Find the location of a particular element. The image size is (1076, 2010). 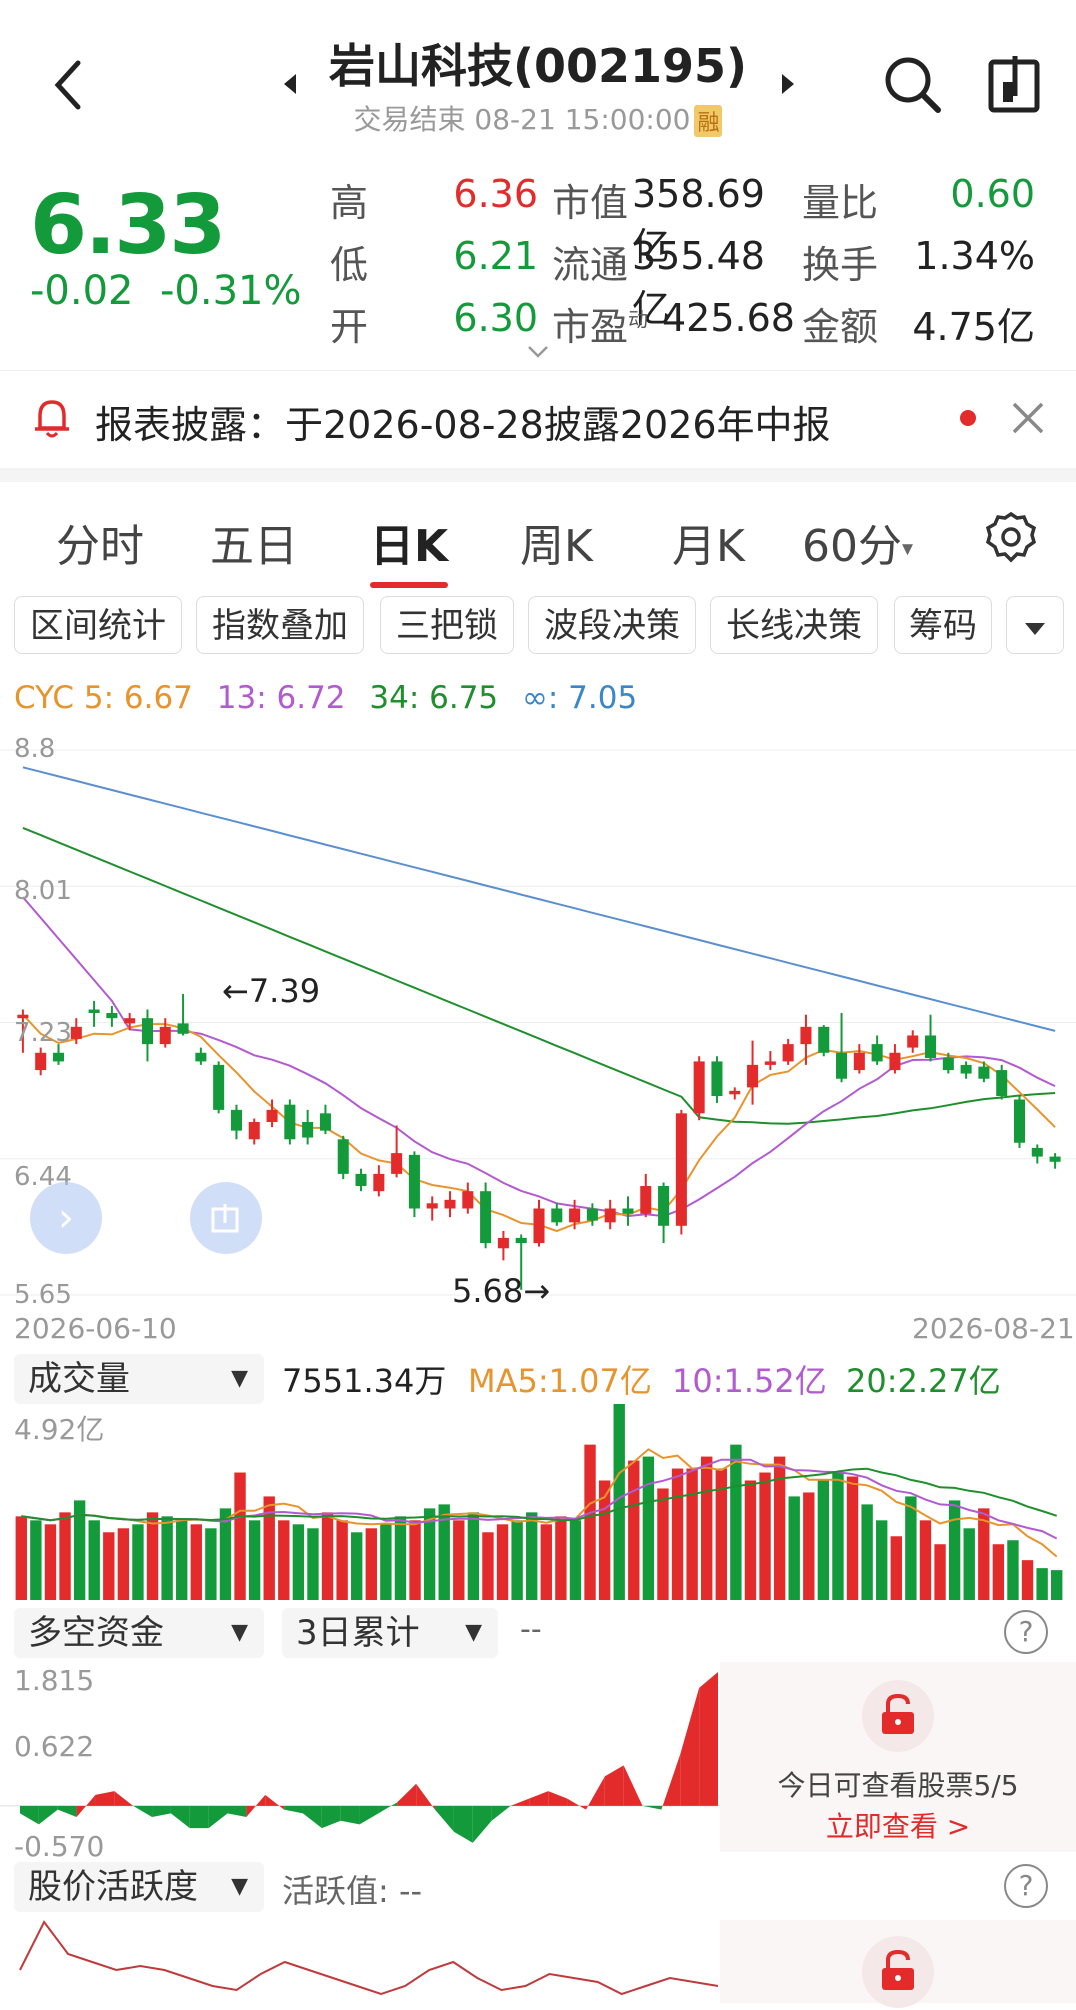

volratio-value: 0.60 is located at coordinates (992, 194).